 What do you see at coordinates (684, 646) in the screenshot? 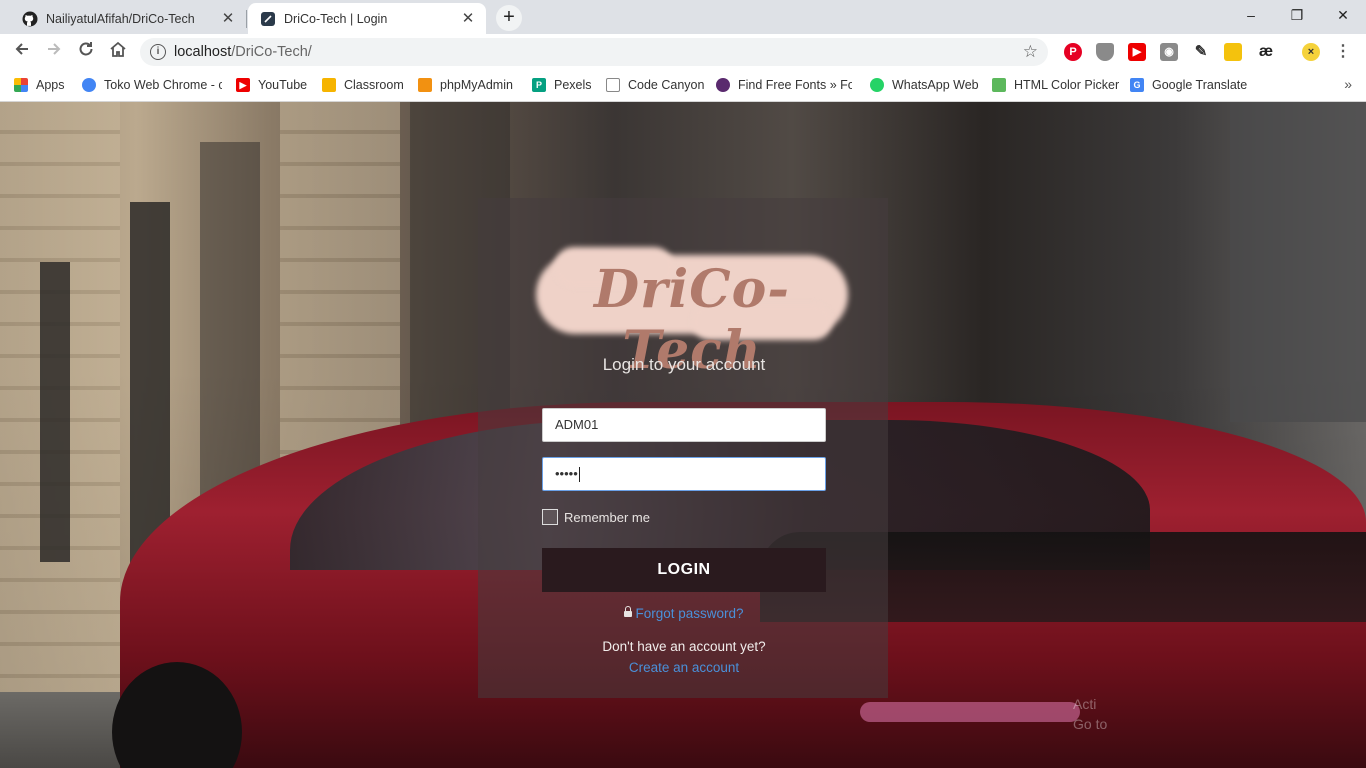
I see `no-account-text: Don't have an account yet?` at bounding box center [684, 646].